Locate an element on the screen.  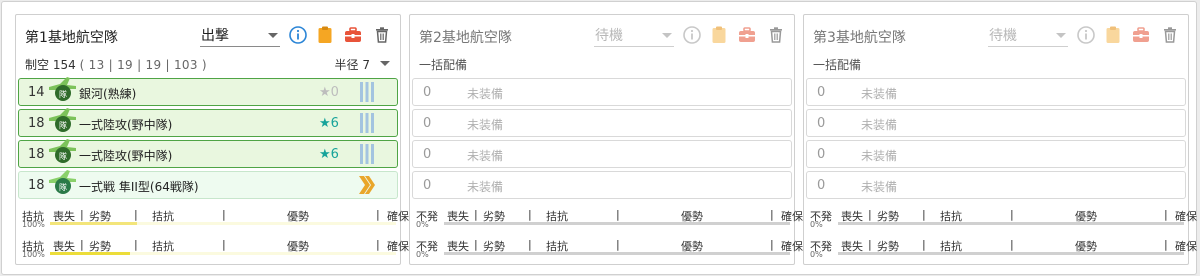
improvement-value: 6 is located at coordinates (334, 154).